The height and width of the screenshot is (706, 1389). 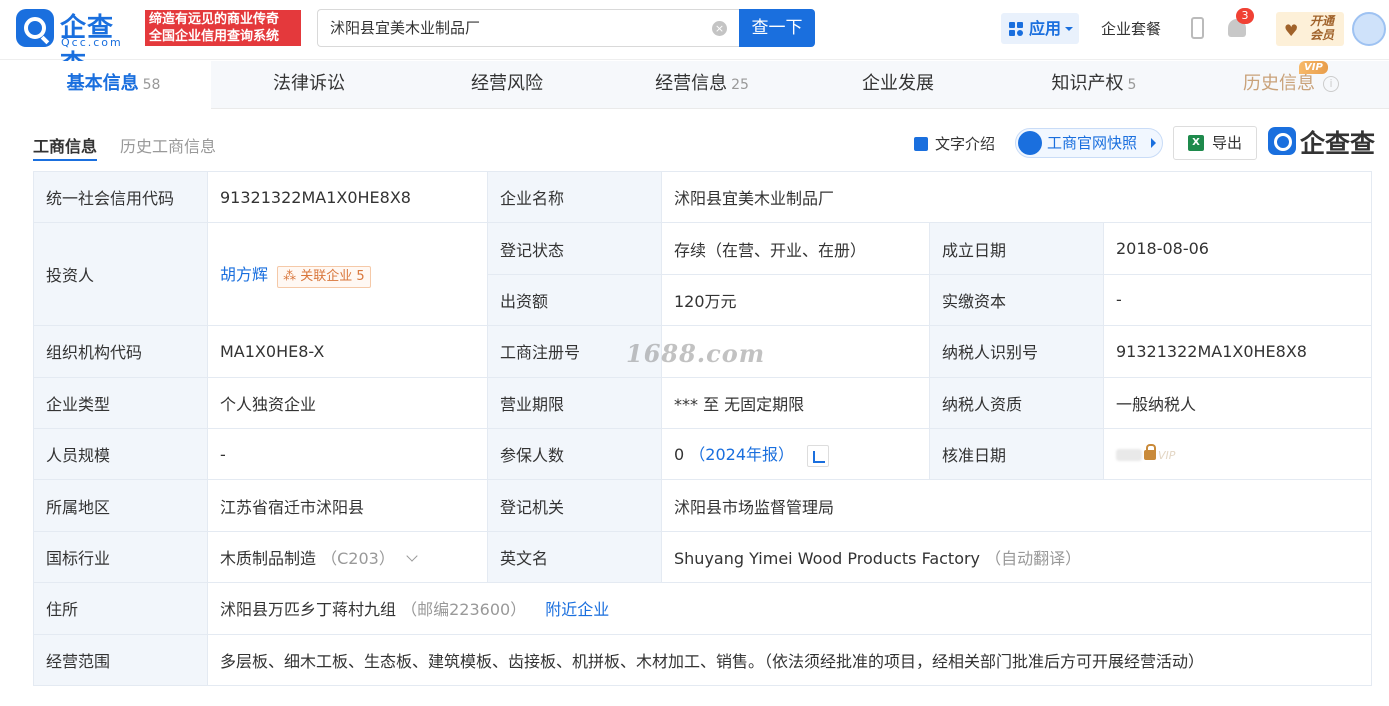 I want to click on open-vip-button: ♥ 开通 会员, so click(x=1310, y=29).